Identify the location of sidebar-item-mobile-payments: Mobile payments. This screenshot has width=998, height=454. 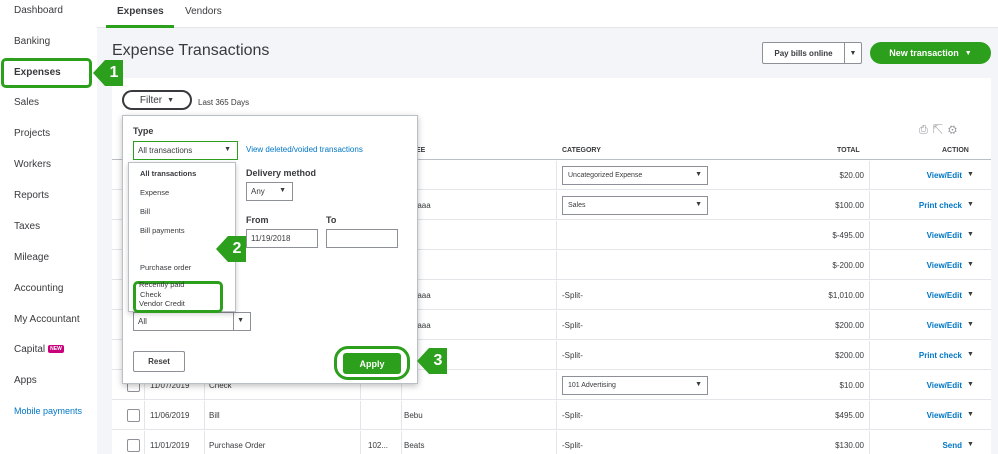
(48, 411).